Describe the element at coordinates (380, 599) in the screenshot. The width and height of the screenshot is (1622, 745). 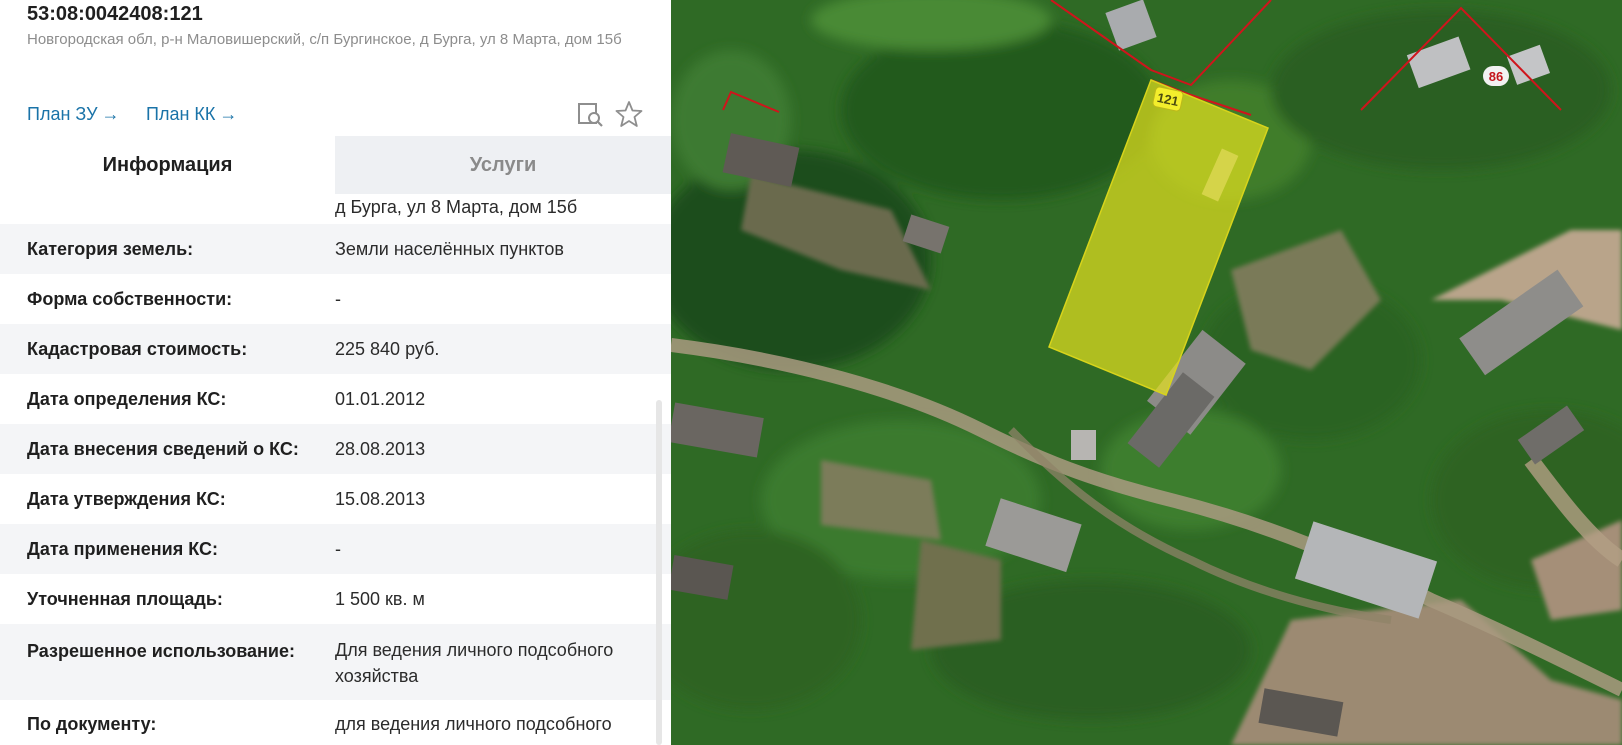
I see `row-value: 1 500 кв. м` at that location.